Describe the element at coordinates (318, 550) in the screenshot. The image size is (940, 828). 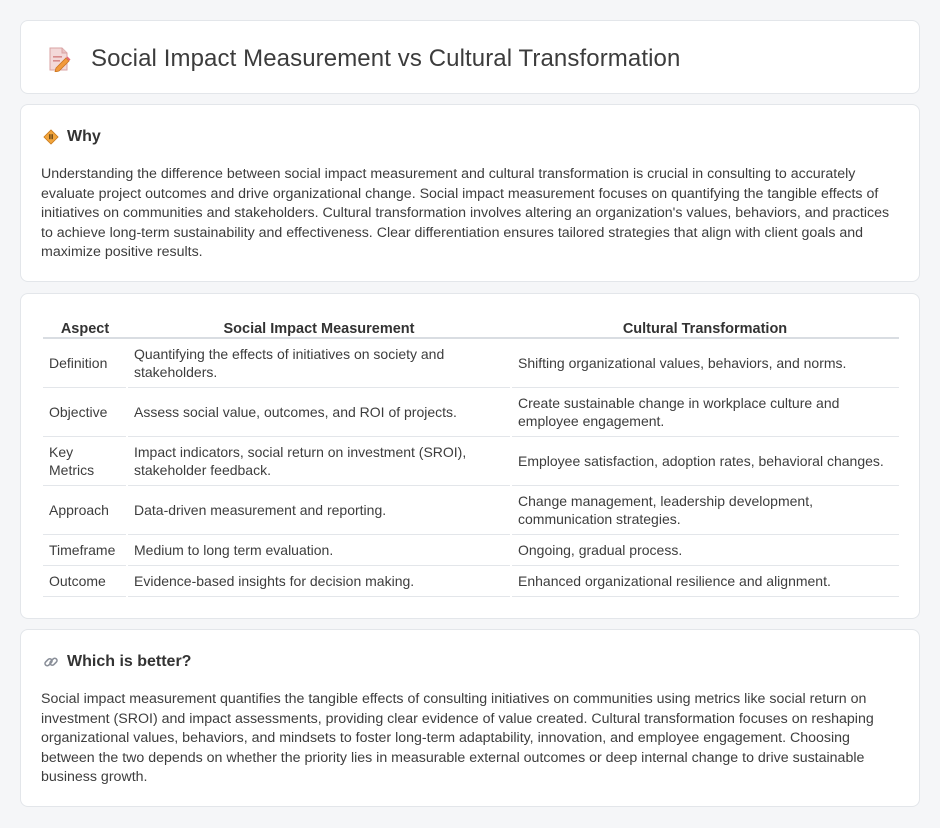
I see `row-social-impact: Medium to long term evaluation.` at that location.